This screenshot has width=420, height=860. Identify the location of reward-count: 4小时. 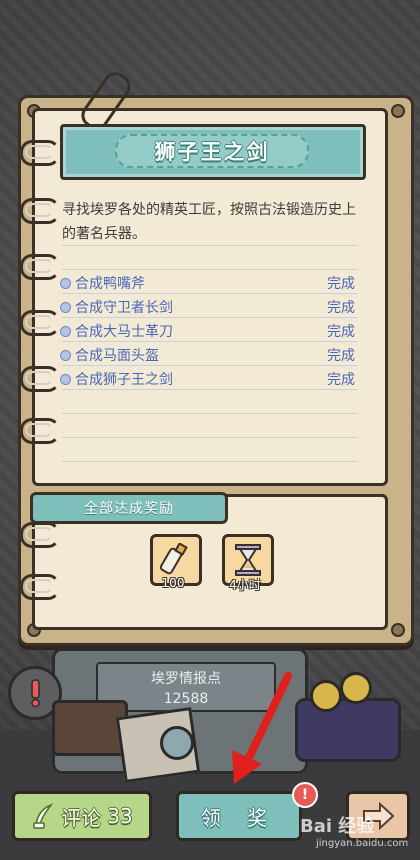
(245, 585).